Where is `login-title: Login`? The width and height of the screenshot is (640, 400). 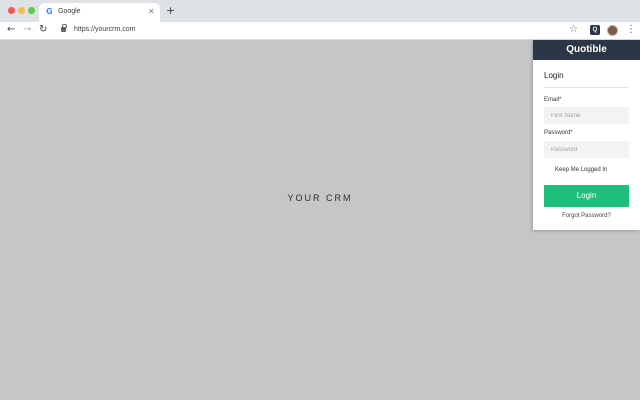 login-title: Login is located at coordinates (554, 75).